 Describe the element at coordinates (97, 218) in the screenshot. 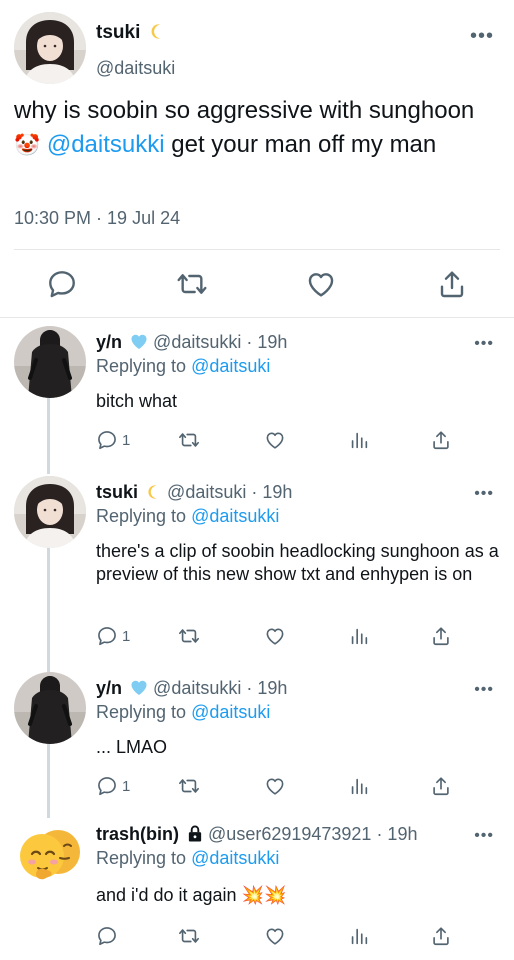

I see `tweet-timestamp: 10:30 PM · 19 Jul 24` at that location.